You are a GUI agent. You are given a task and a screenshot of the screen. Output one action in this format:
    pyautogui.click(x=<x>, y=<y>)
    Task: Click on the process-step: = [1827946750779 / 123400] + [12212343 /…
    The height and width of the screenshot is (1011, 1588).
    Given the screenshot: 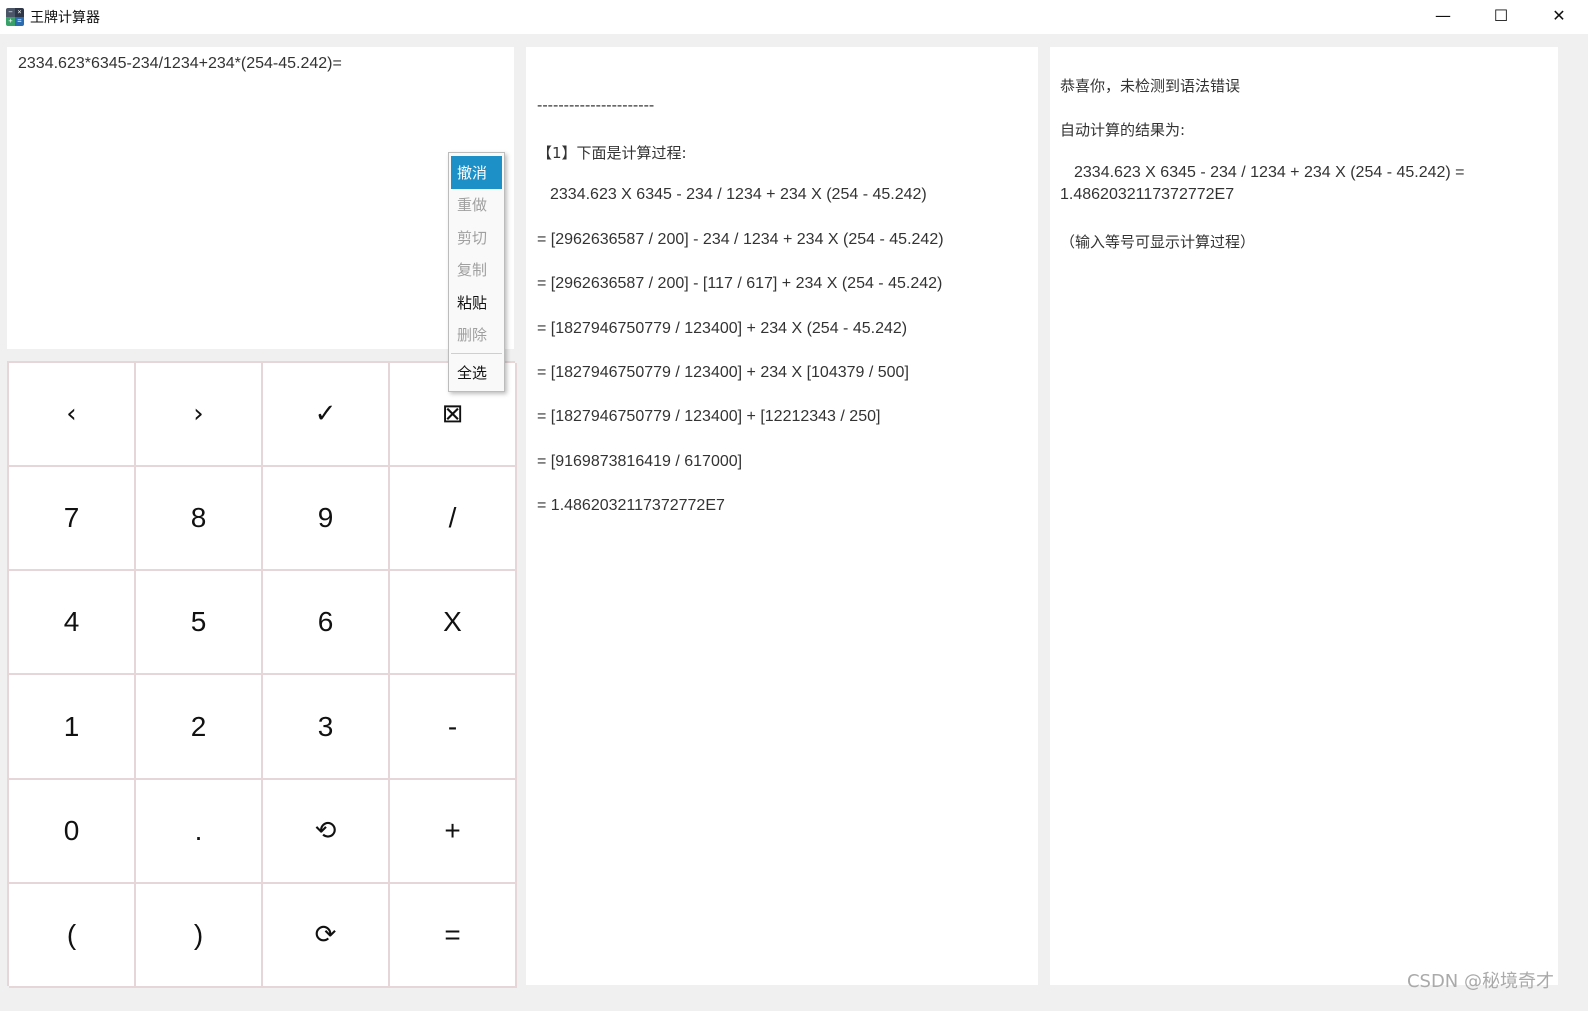 What is the action you would take?
    pyautogui.click(x=709, y=416)
    